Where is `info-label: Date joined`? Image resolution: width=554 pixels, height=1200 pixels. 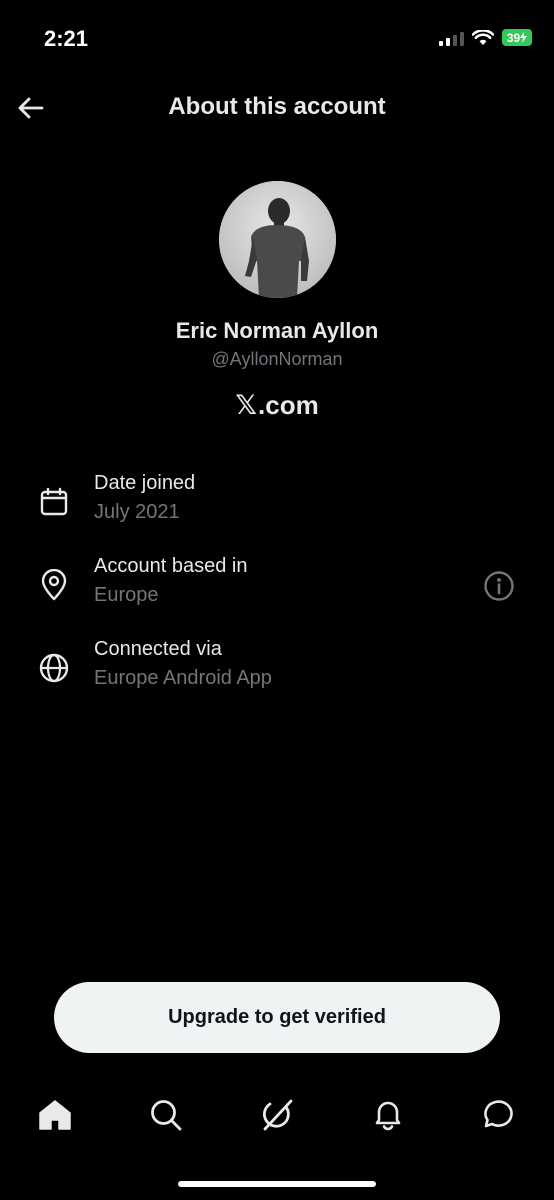
info-label: Date joined is located at coordinates (145, 483).